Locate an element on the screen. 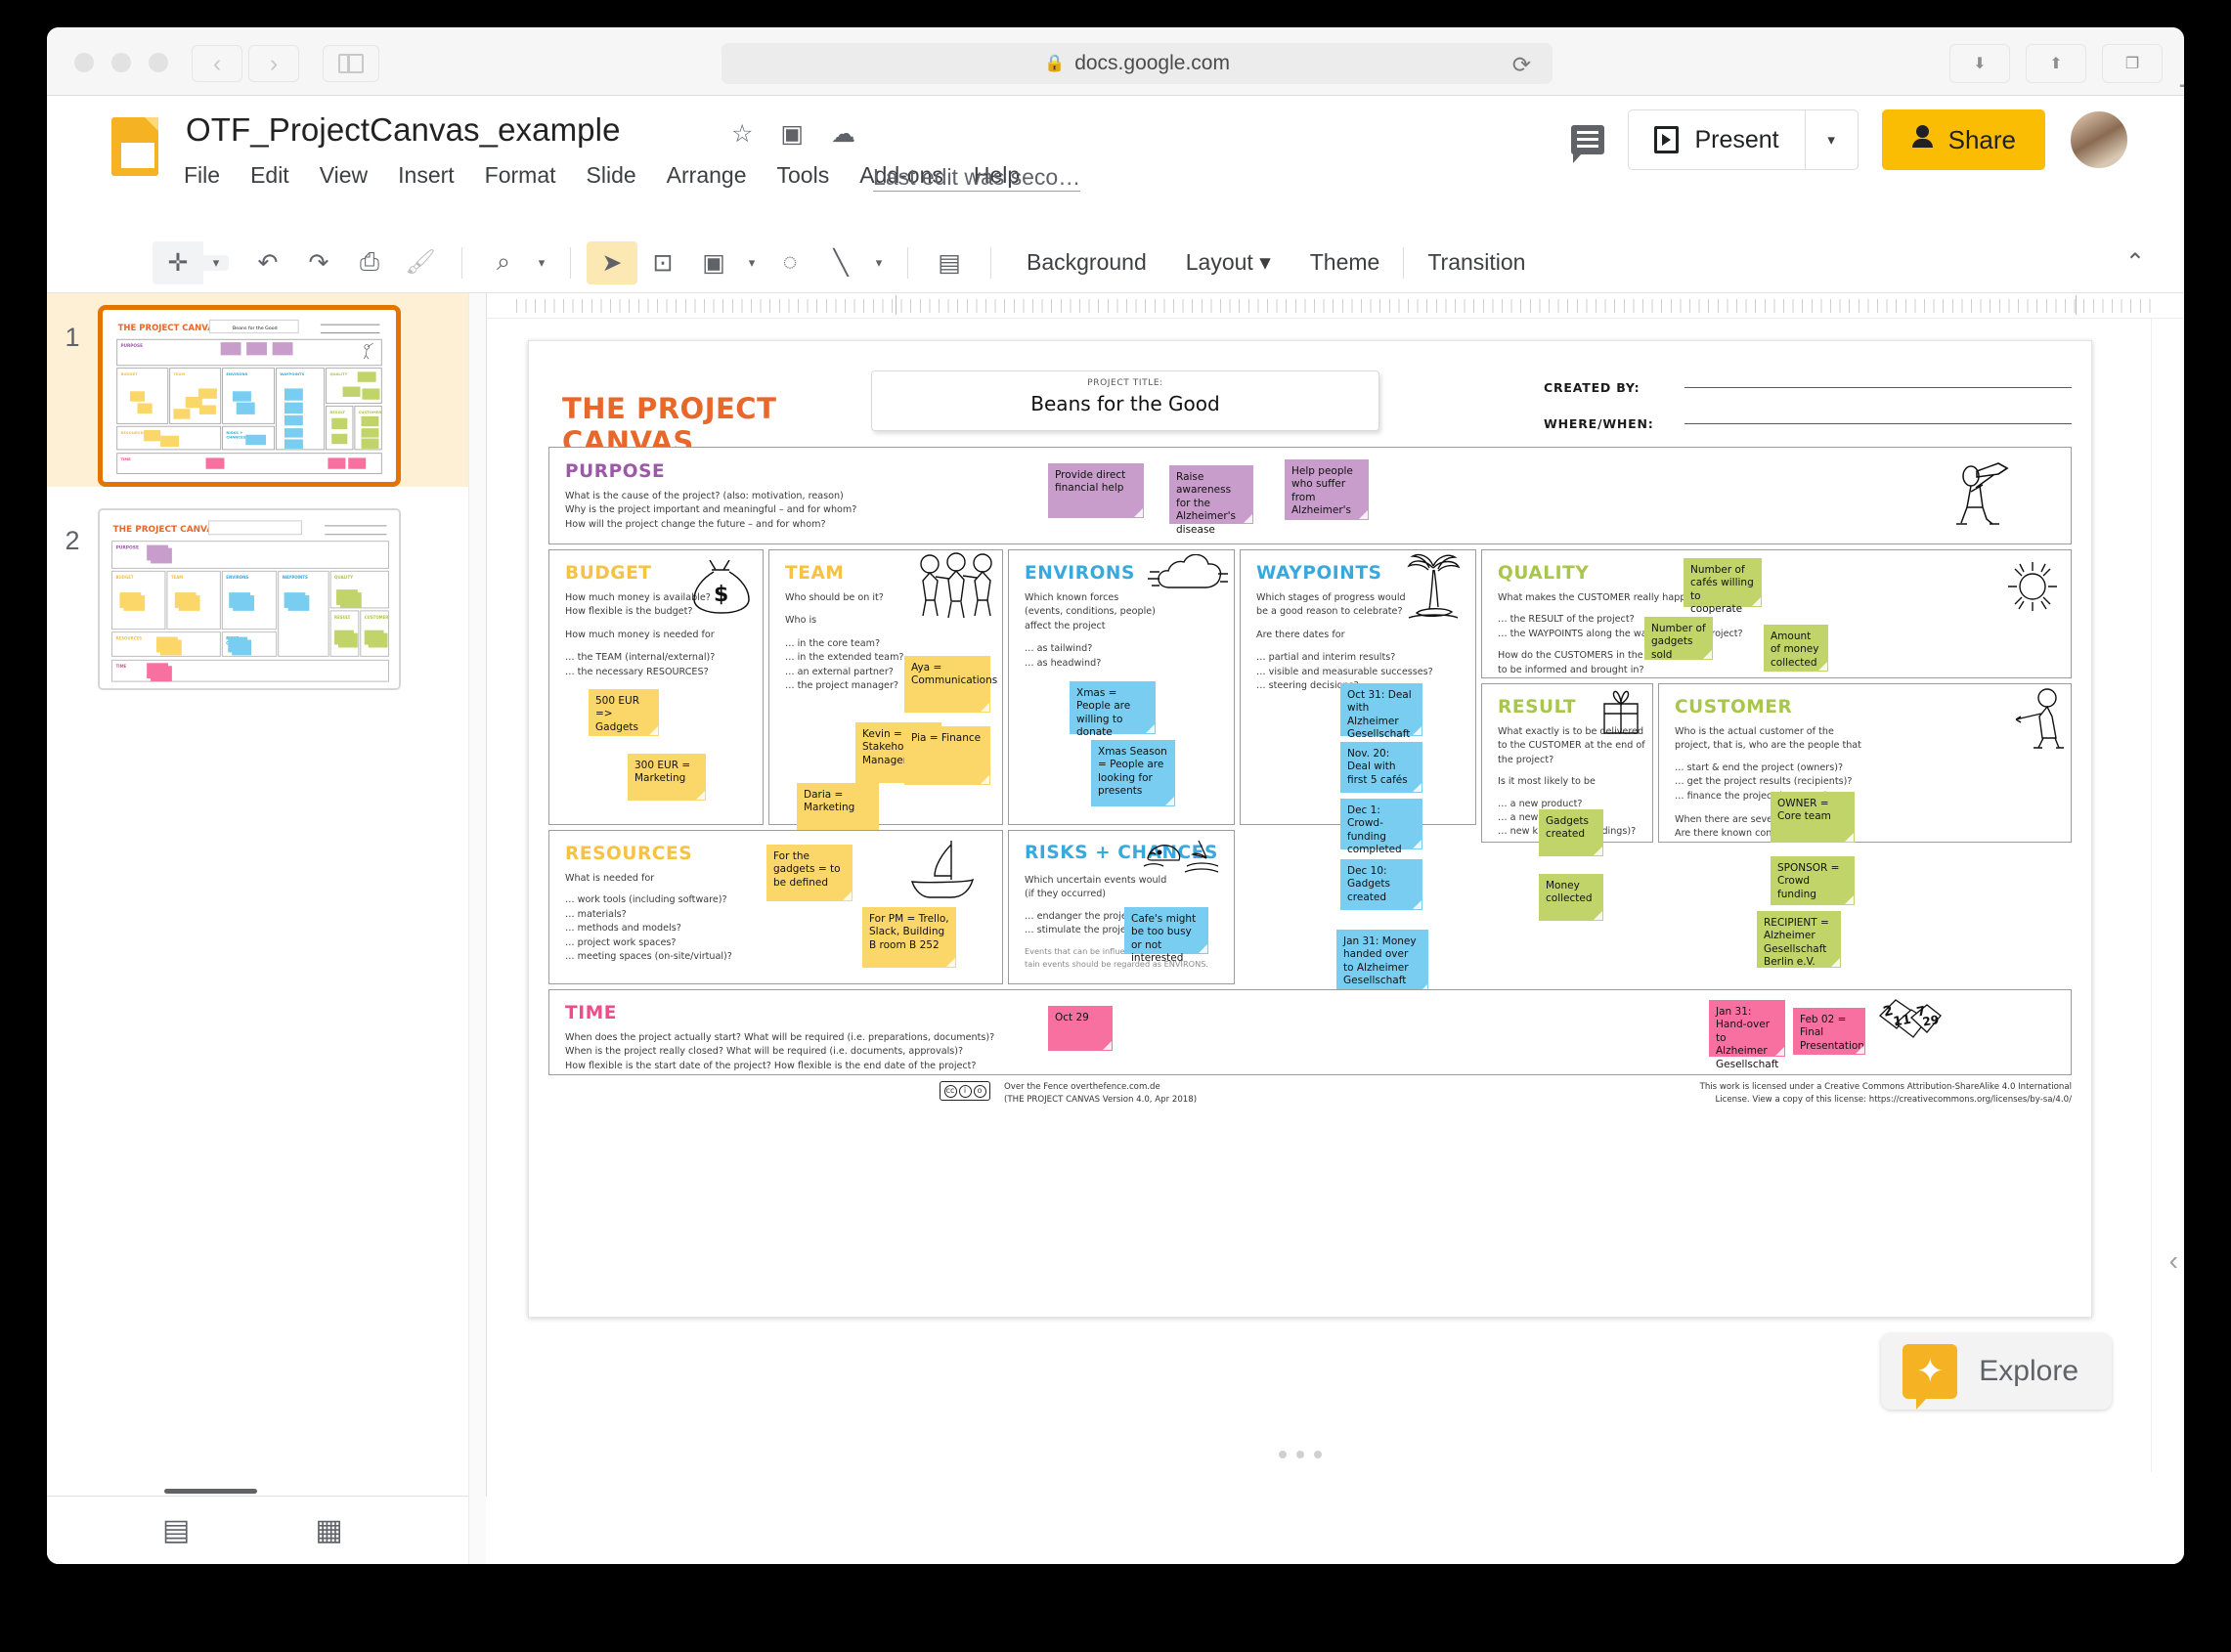  sticky-note: Gadgets created is located at coordinates (1571, 832).